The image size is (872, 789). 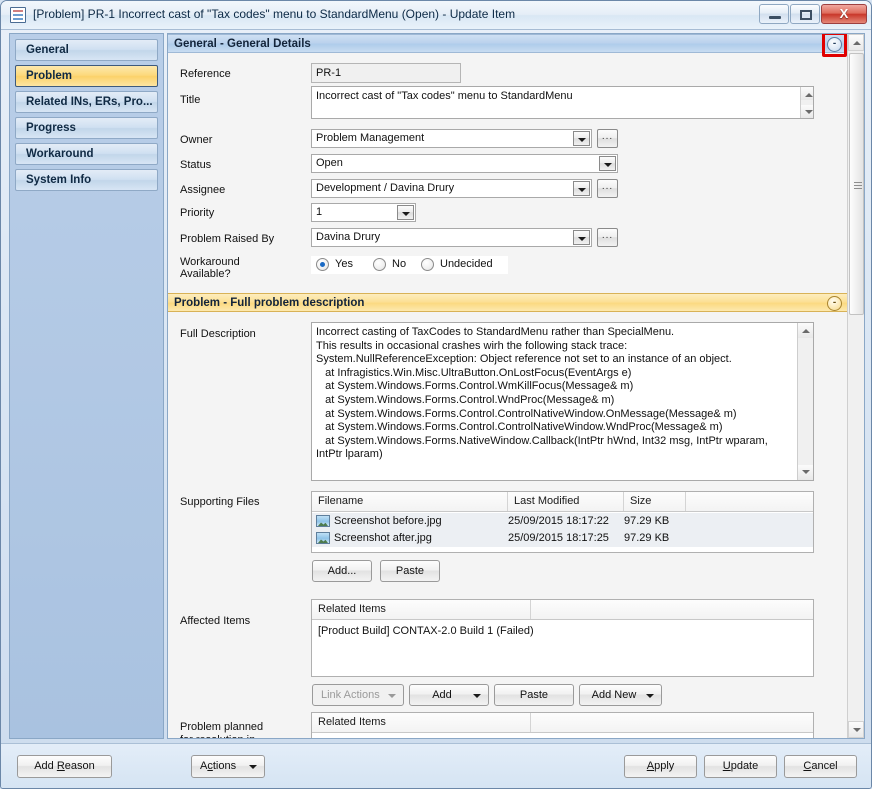 I want to click on maximize-icon, so click(x=806, y=15).